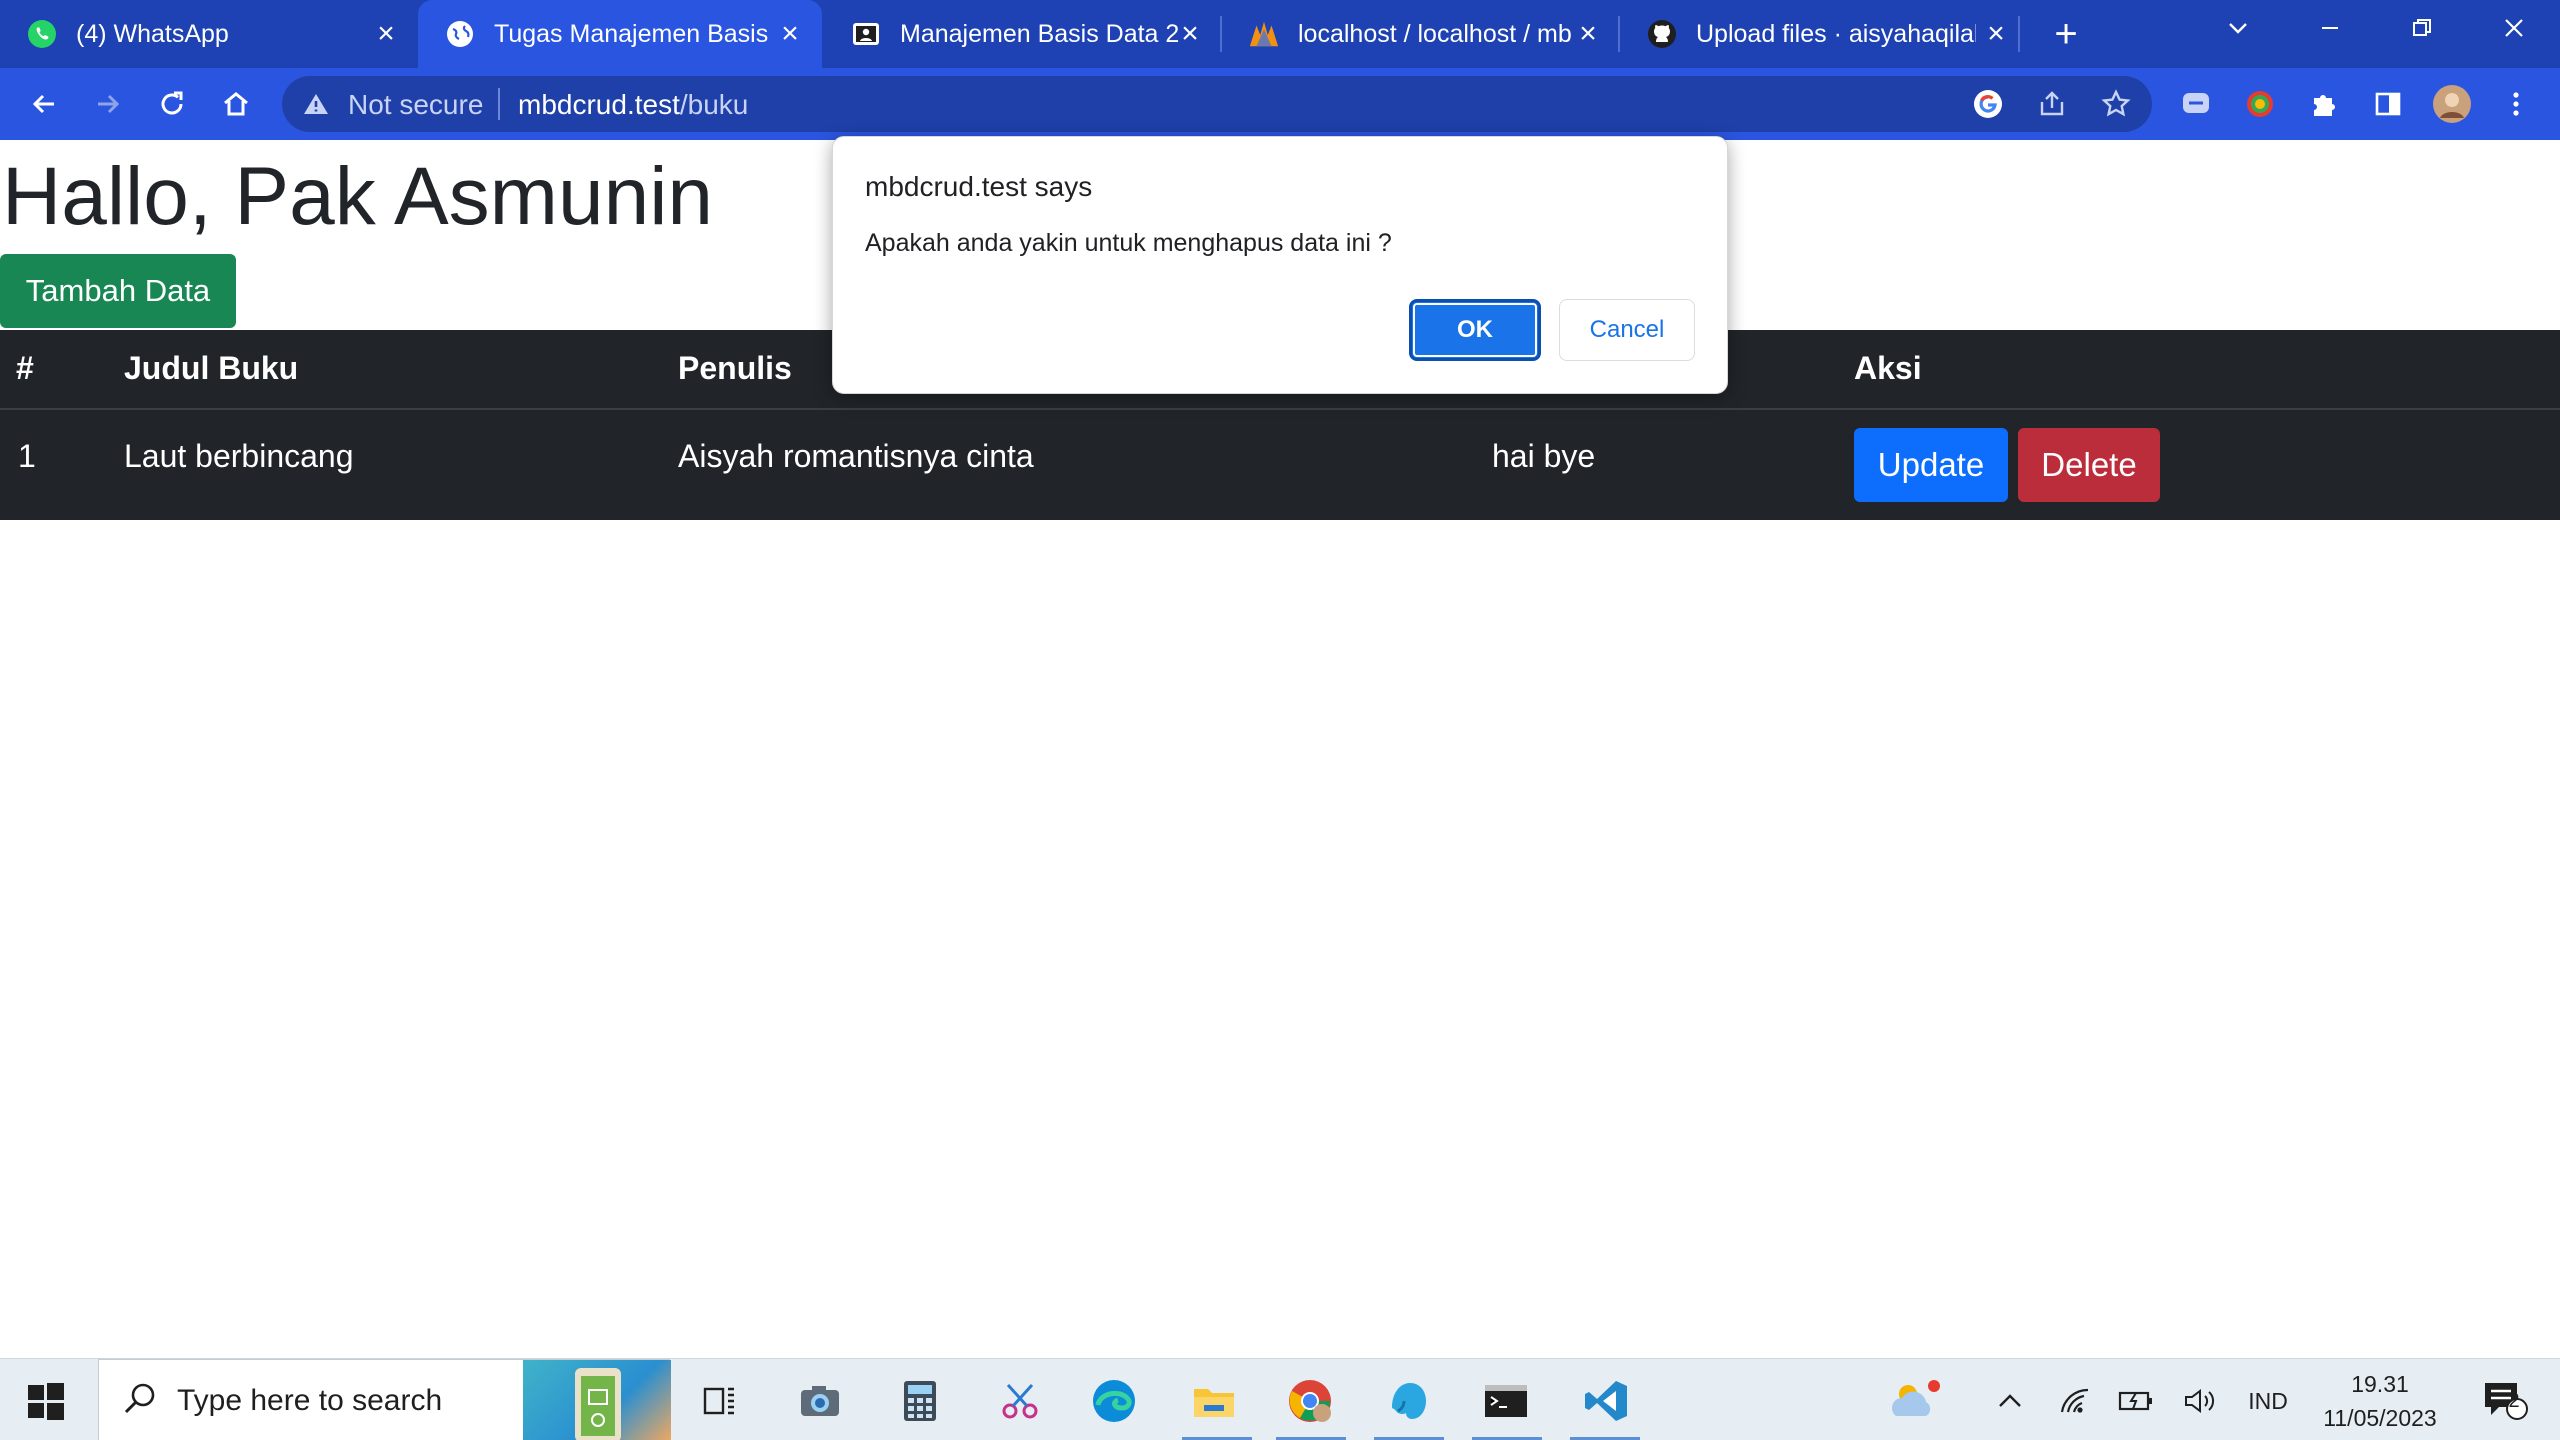  What do you see at coordinates (979, 186) in the screenshot?
I see `dialog-title: mbdcrud.test says` at bounding box center [979, 186].